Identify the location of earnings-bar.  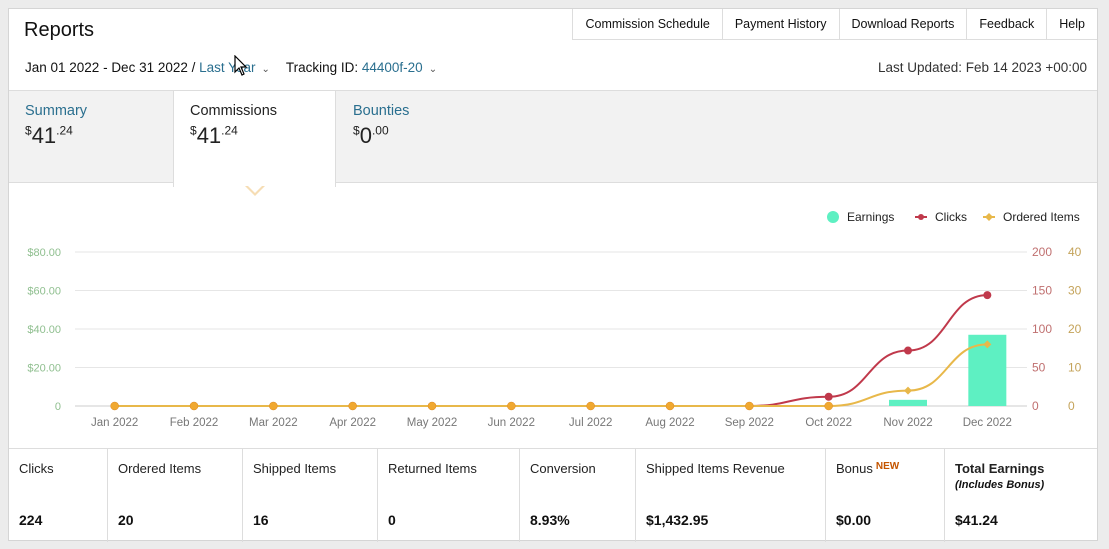
(908, 402).